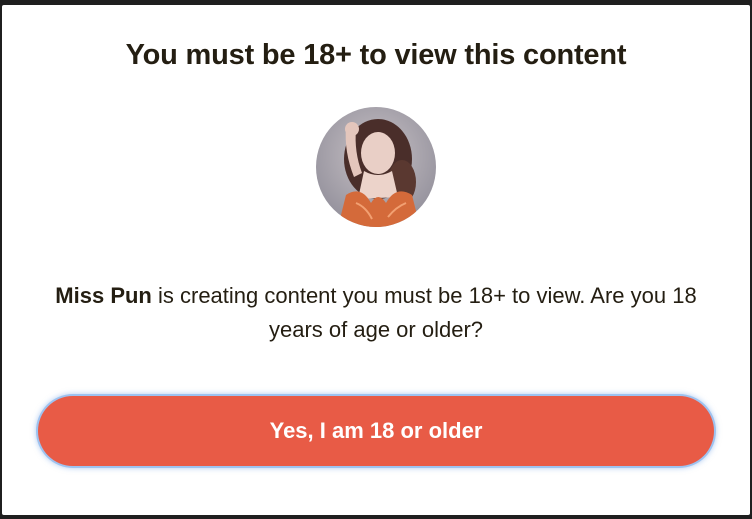  I want to click on creator-name: Miss Pun, so click(103, 295).